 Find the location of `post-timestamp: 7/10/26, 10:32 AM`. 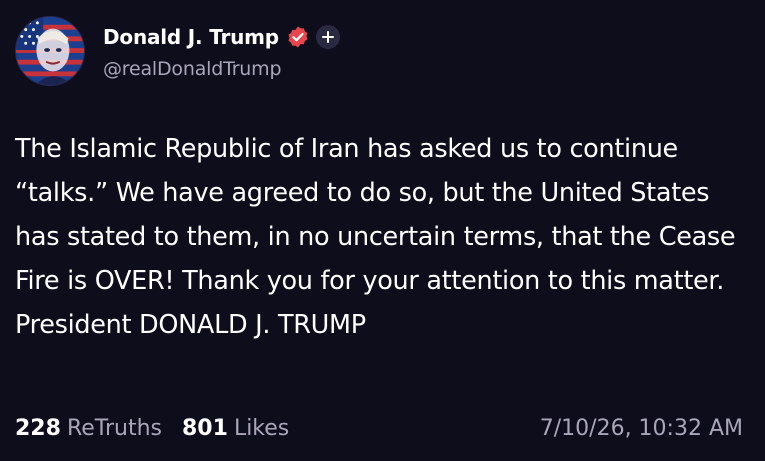

post-timestamp: 7/10/26, 10:32 AM is located at coordinates (641, 428).